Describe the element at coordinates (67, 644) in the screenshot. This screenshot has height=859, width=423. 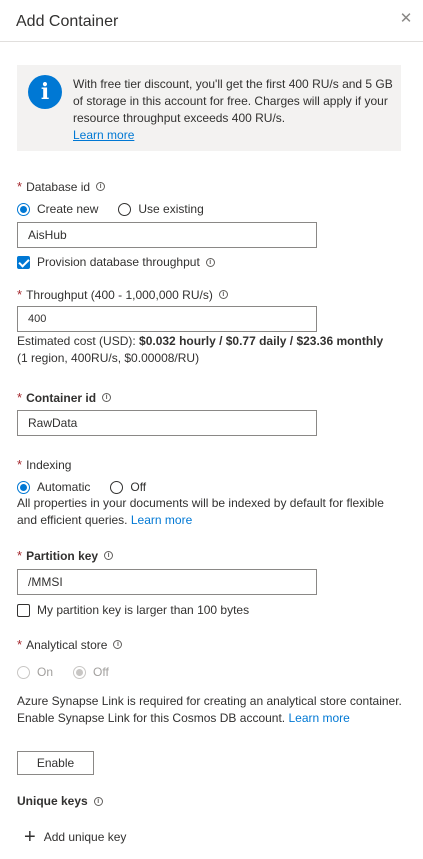
I see `analytical-store-label-text: Analytical store` at that location.